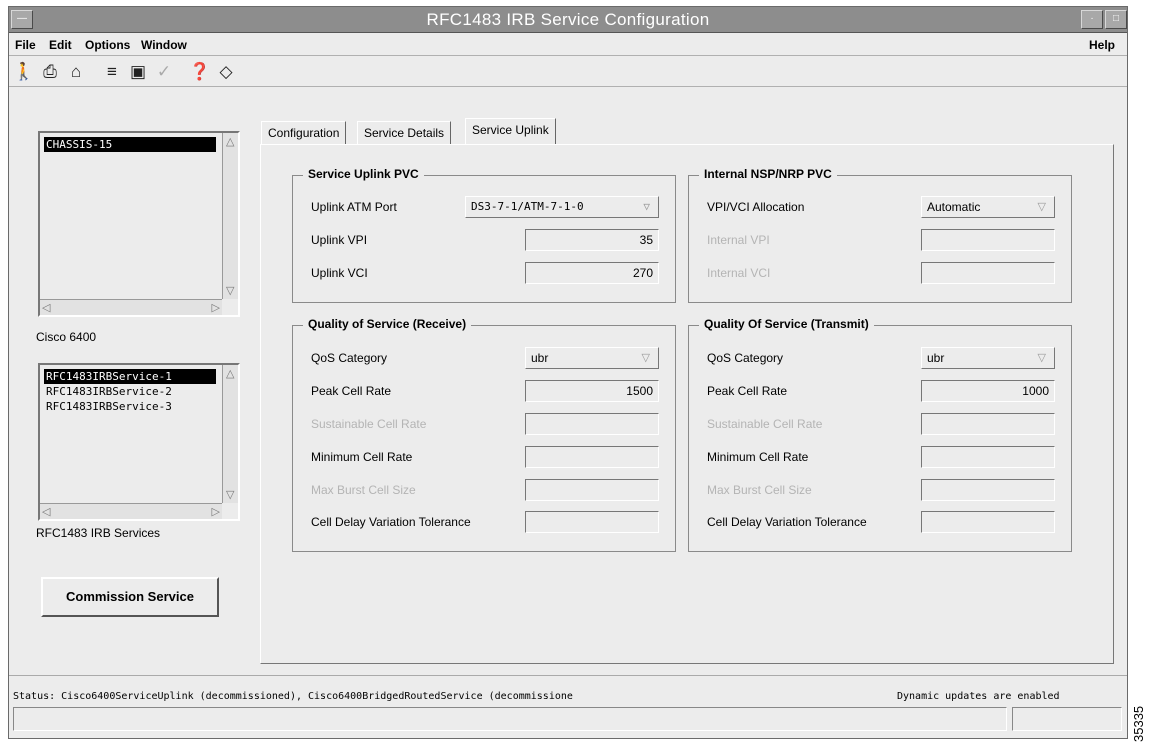  I want to click on help-icon: ❓, so click(200, 72).